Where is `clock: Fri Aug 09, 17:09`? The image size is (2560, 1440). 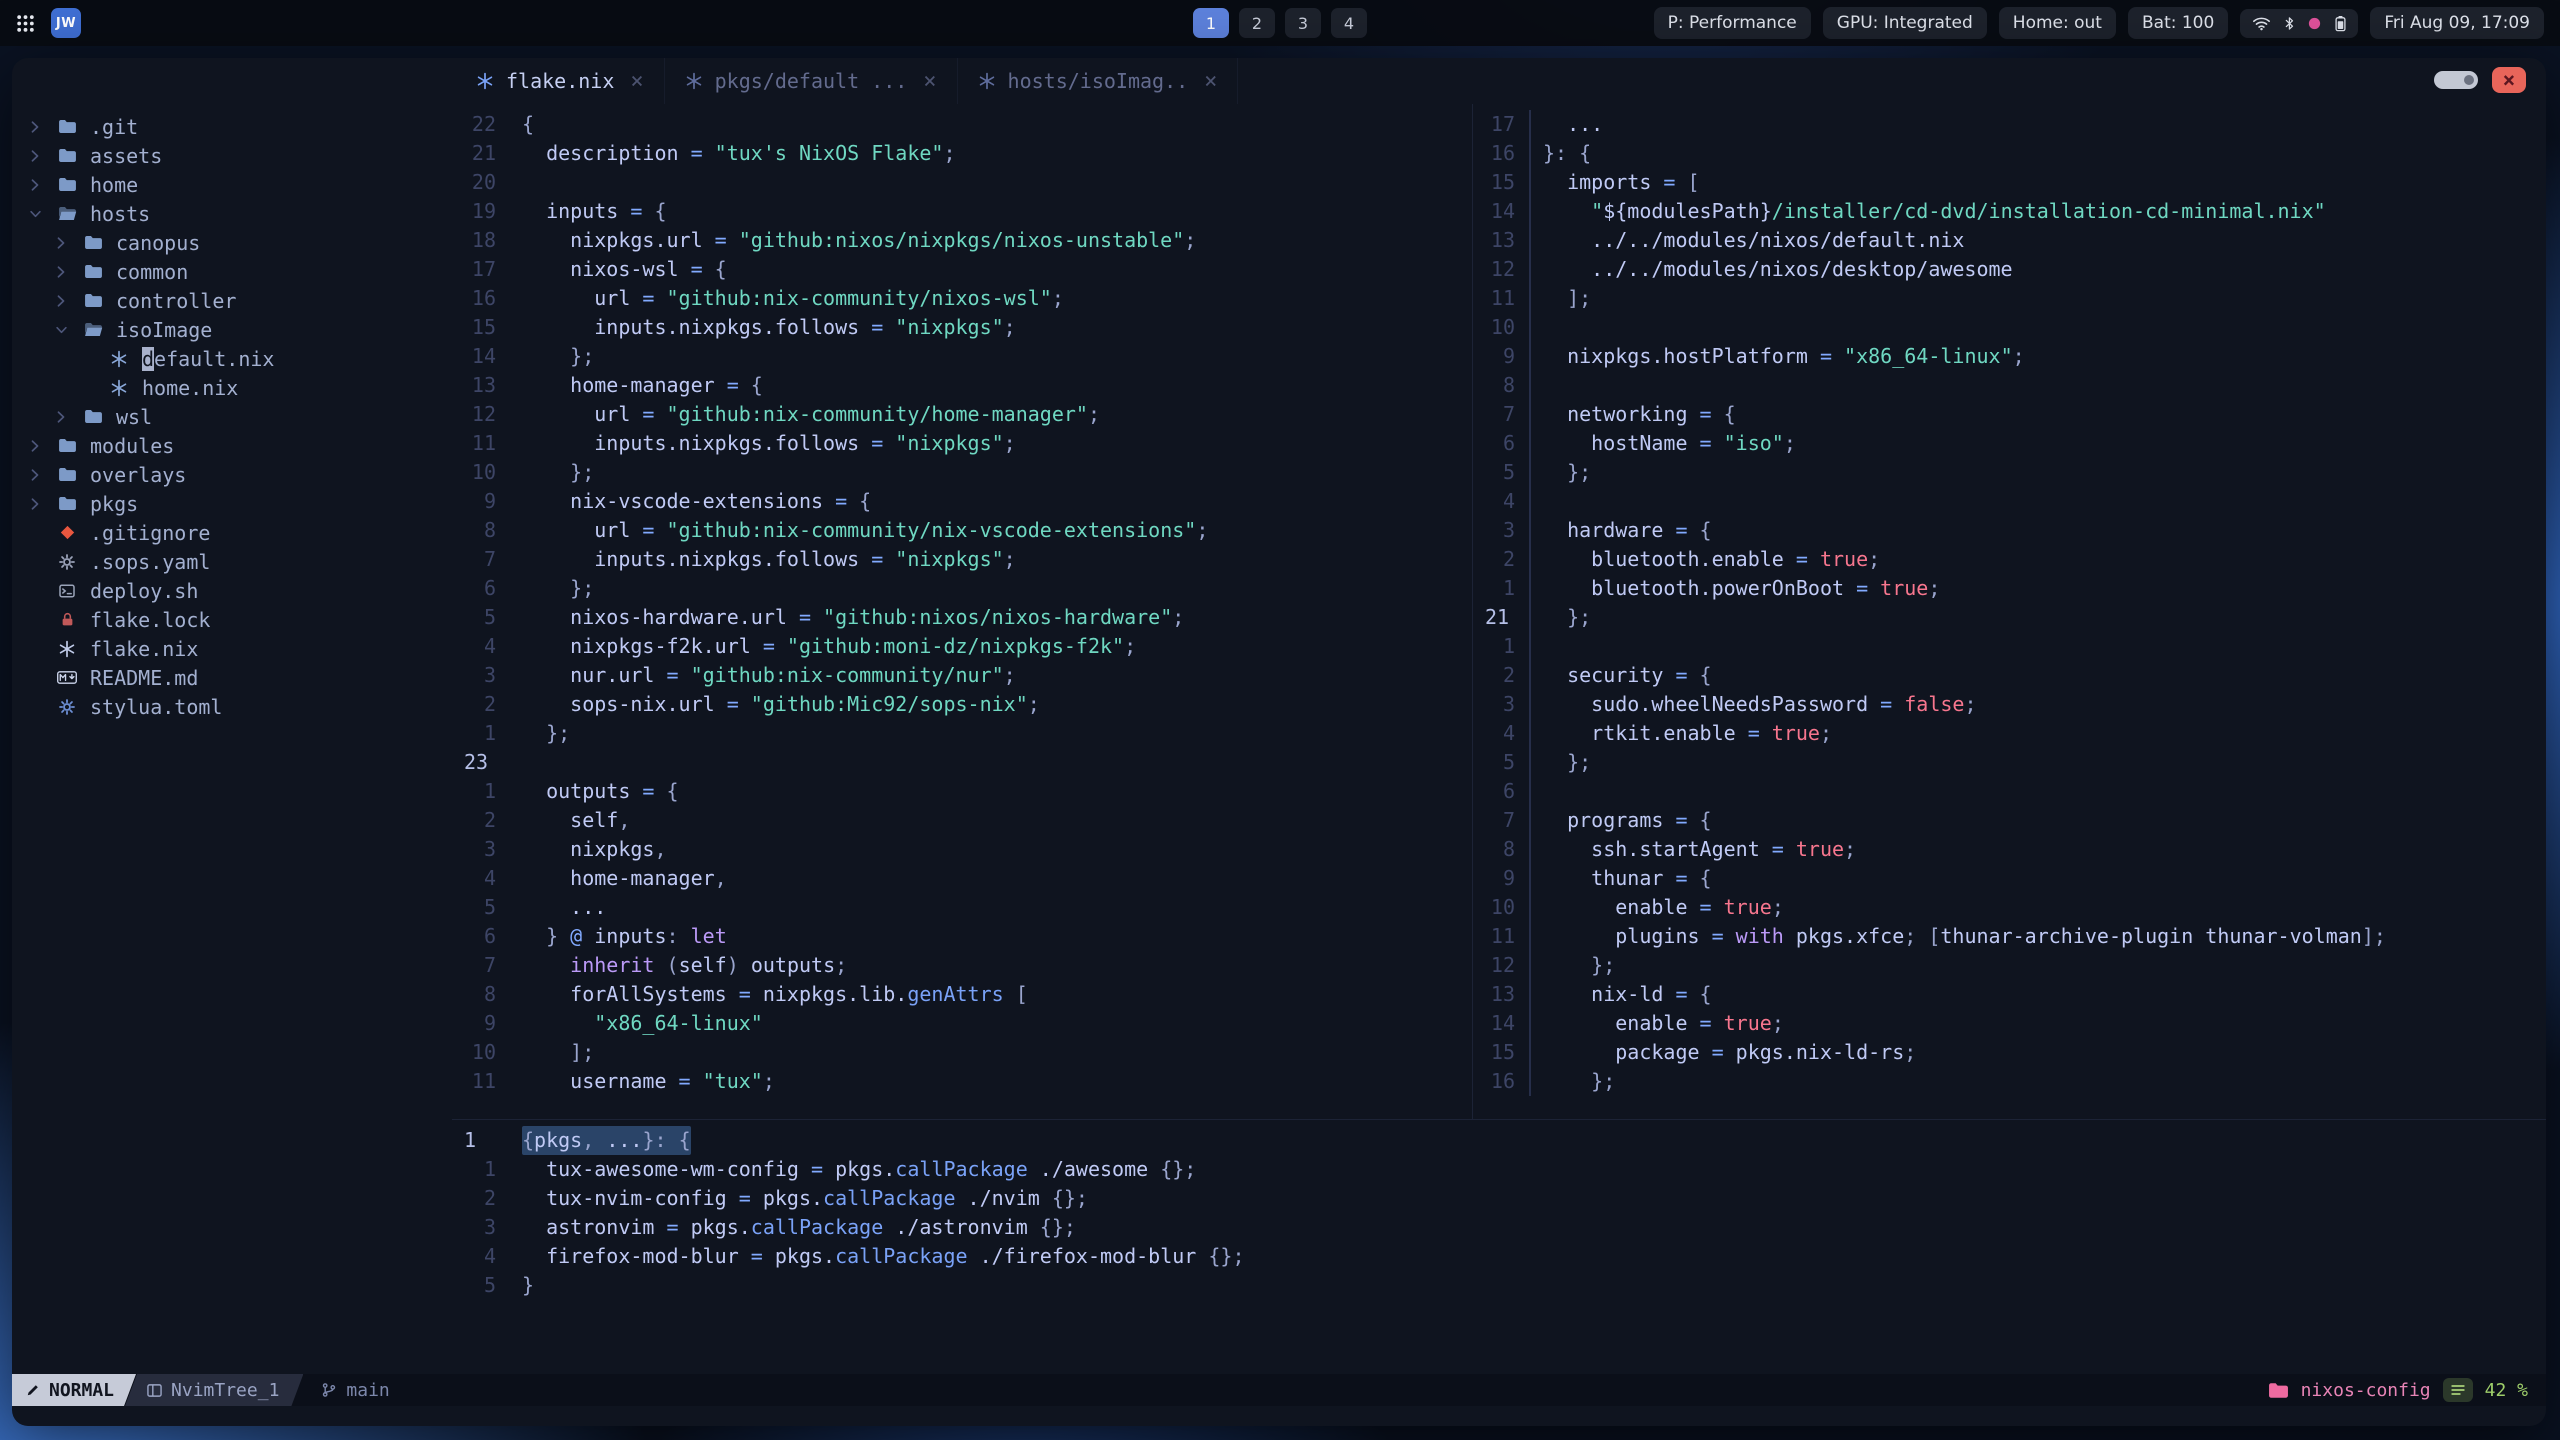
clock: Fri Aug 09, 17:09 is located at coordinates (2457, 23).